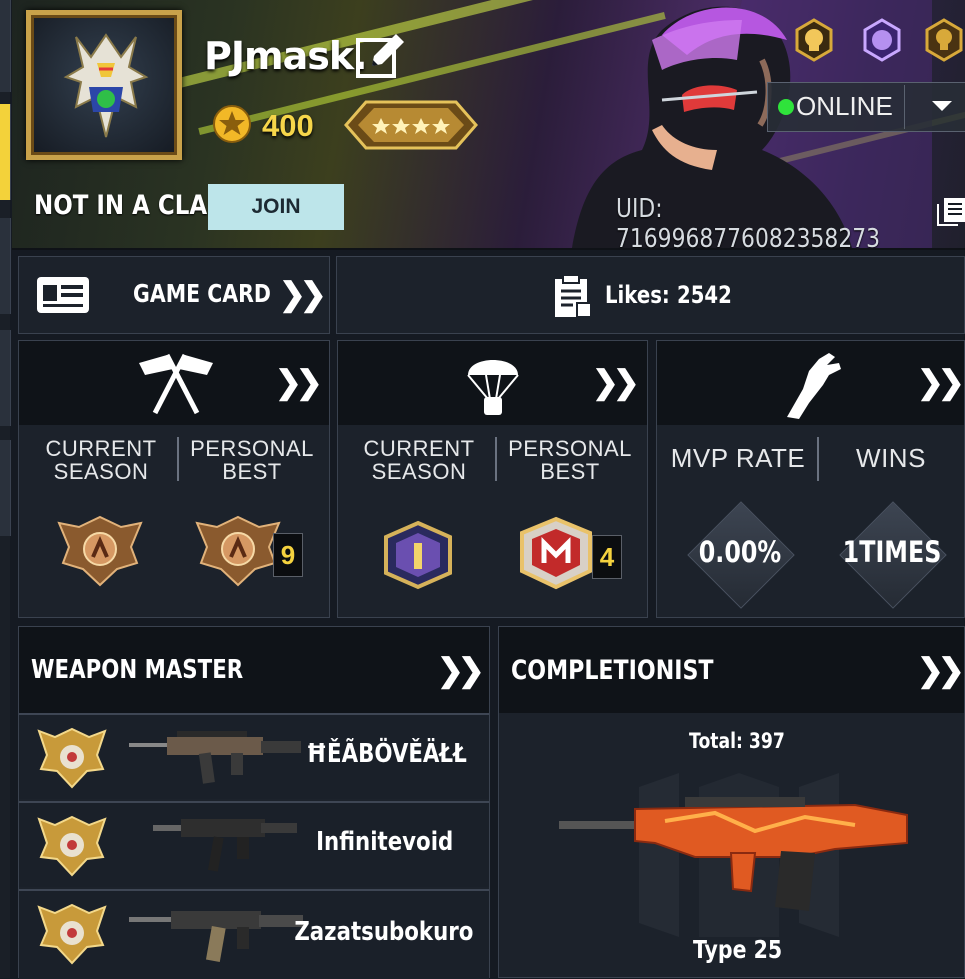 The height and width of the screenshot is (979, 965). Describe the element at coordinates (276, 207) in the screenshot. I see `join-clan-button: JOIN` at that location.